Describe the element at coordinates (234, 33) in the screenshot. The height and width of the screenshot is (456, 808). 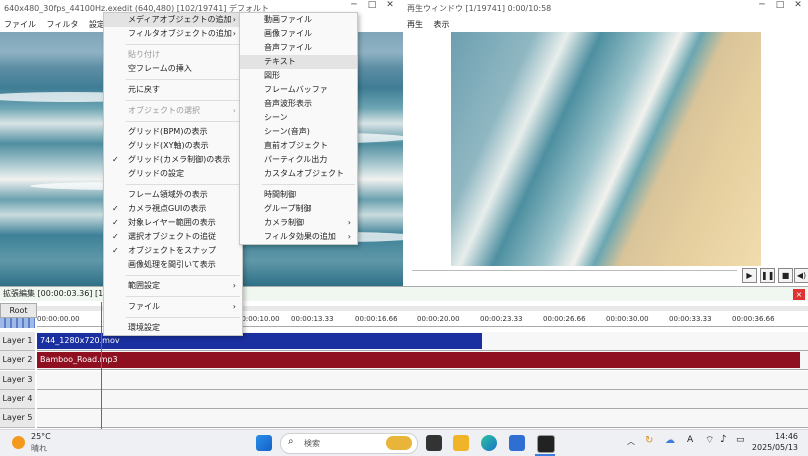
I see `chevron-right-icon: ›` at that location.